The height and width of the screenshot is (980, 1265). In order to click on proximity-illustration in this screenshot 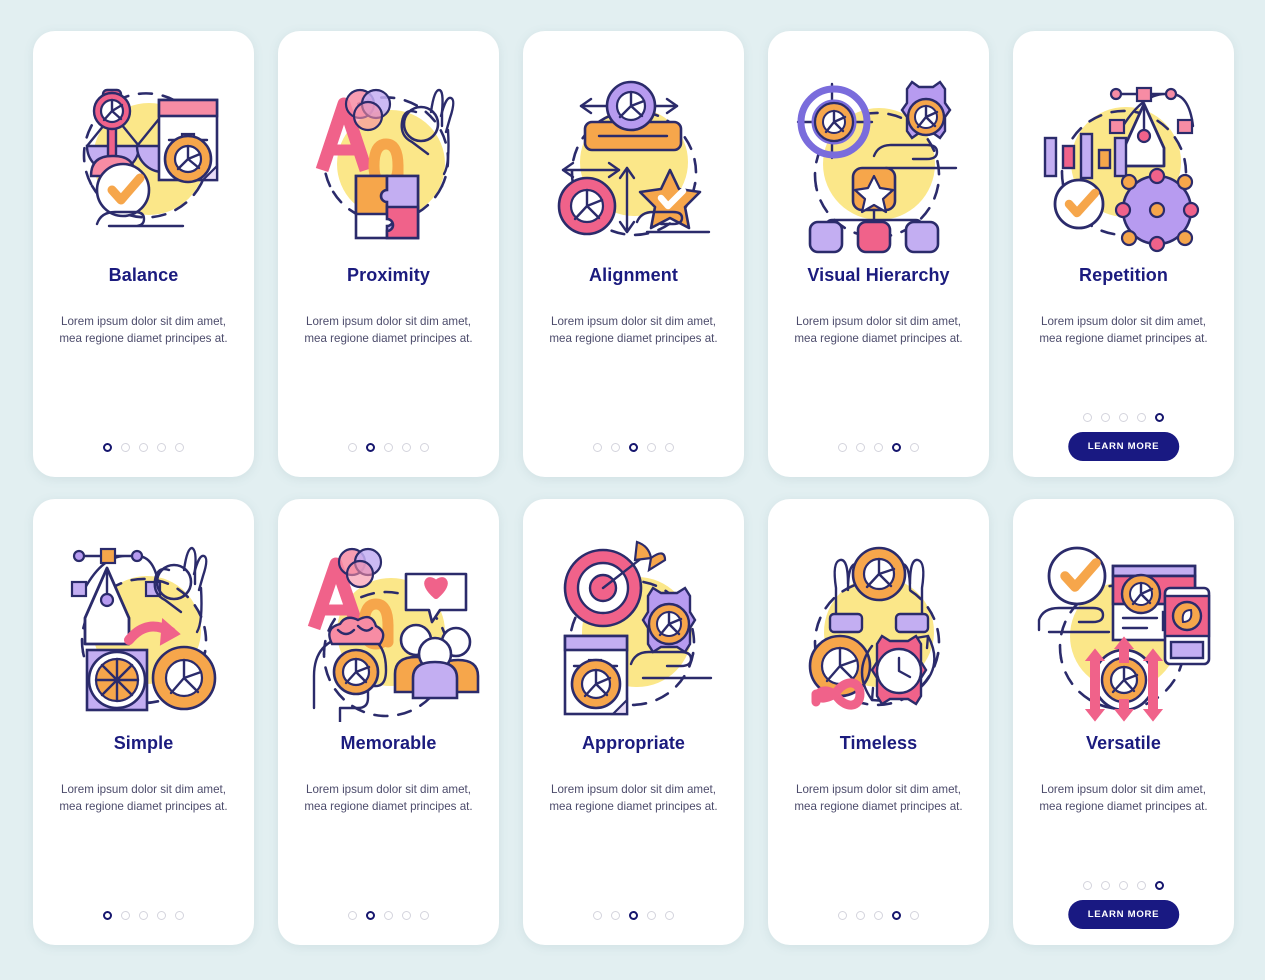, I will do `click(389, 159)`.